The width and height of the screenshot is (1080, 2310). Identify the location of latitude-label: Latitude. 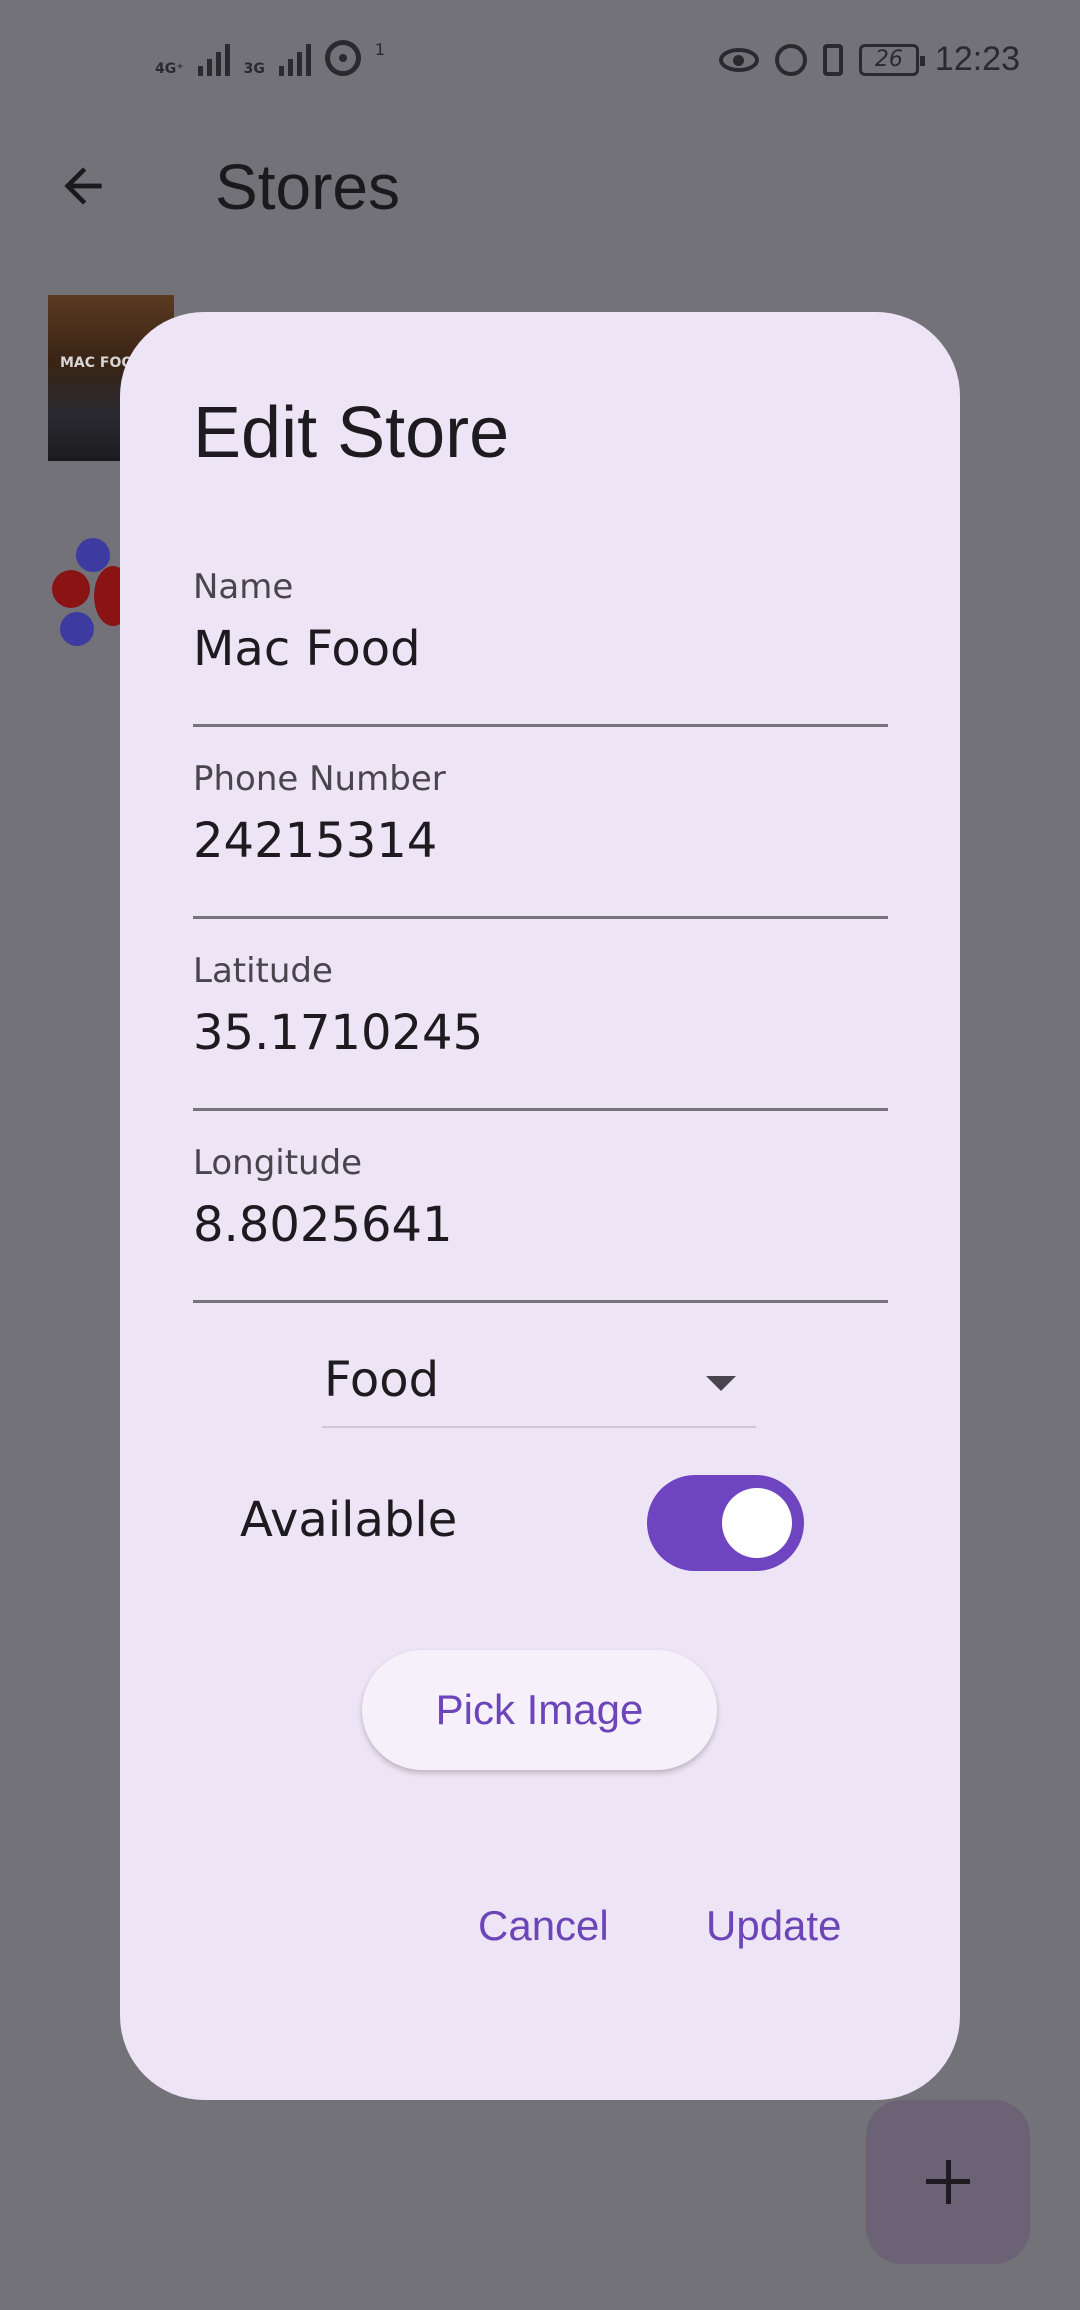
(263, 971).